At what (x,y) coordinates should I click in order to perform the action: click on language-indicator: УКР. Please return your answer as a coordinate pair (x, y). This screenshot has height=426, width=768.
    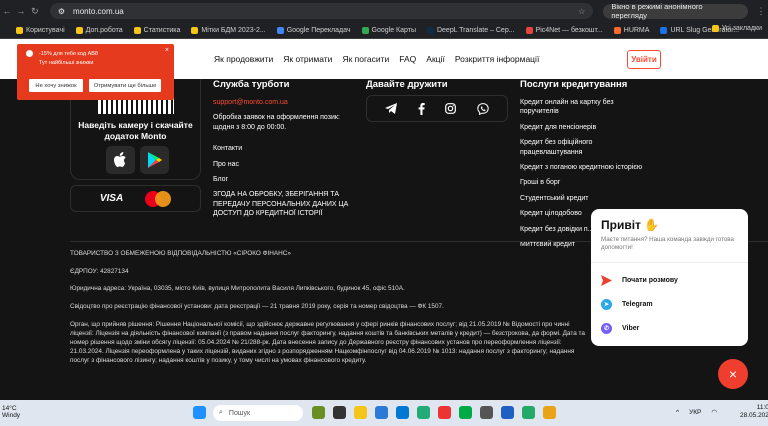
    Looking at the image, I should click on (695, 412).